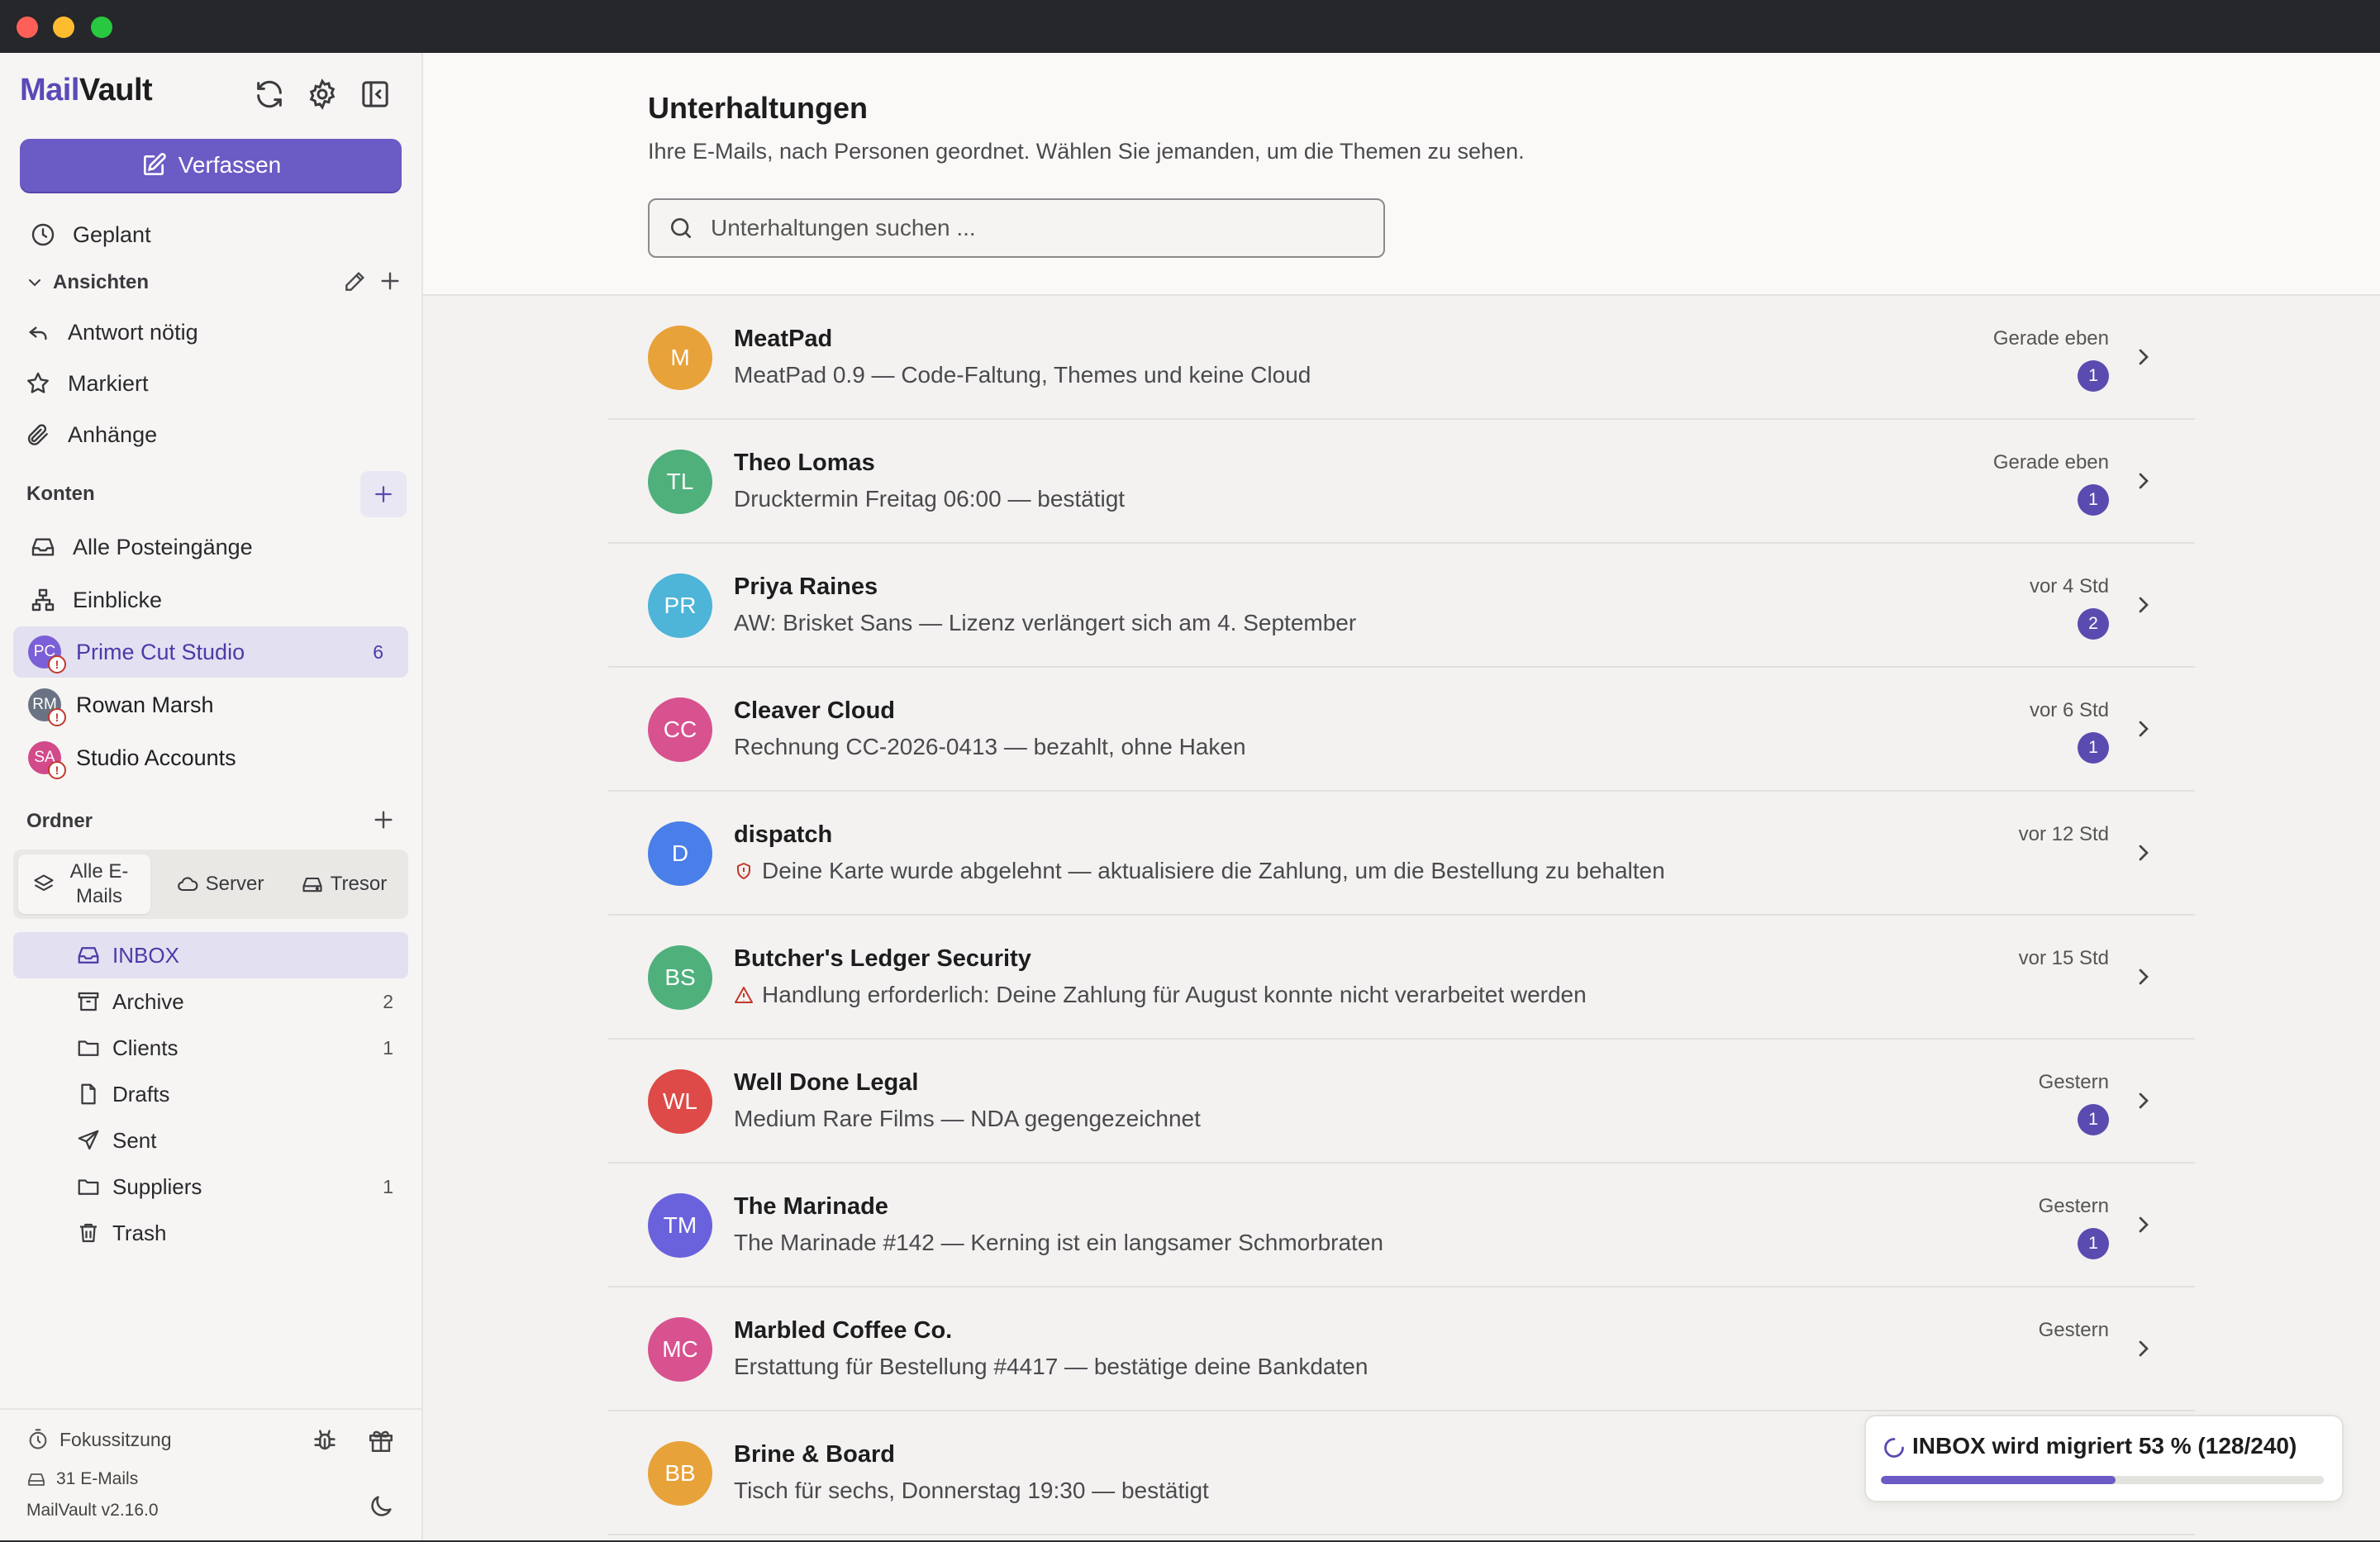 The image size is (2380, 1542). I want to click on folder-archive: Archive 2, so click(210, 1001).